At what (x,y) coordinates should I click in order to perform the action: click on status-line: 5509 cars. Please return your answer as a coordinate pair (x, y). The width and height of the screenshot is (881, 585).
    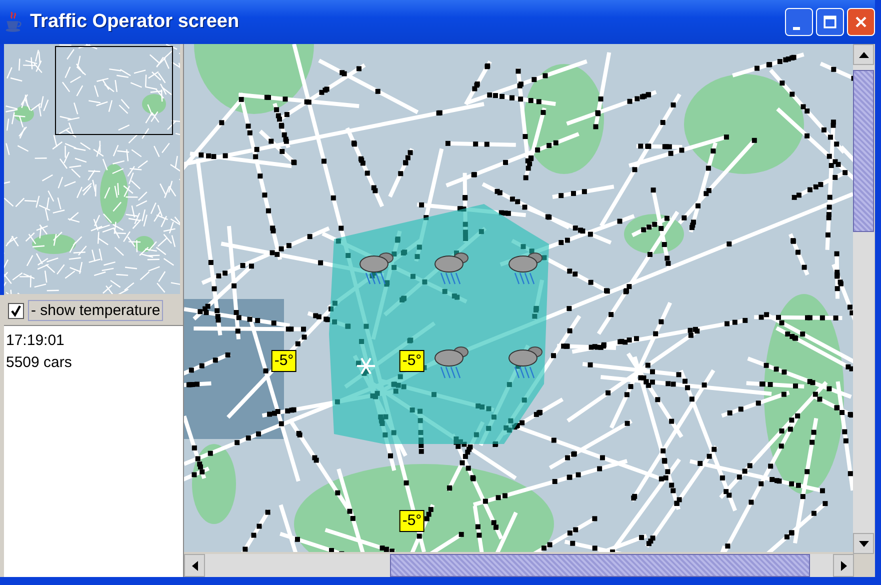
    Looking at the image, I should click on (39, 363).